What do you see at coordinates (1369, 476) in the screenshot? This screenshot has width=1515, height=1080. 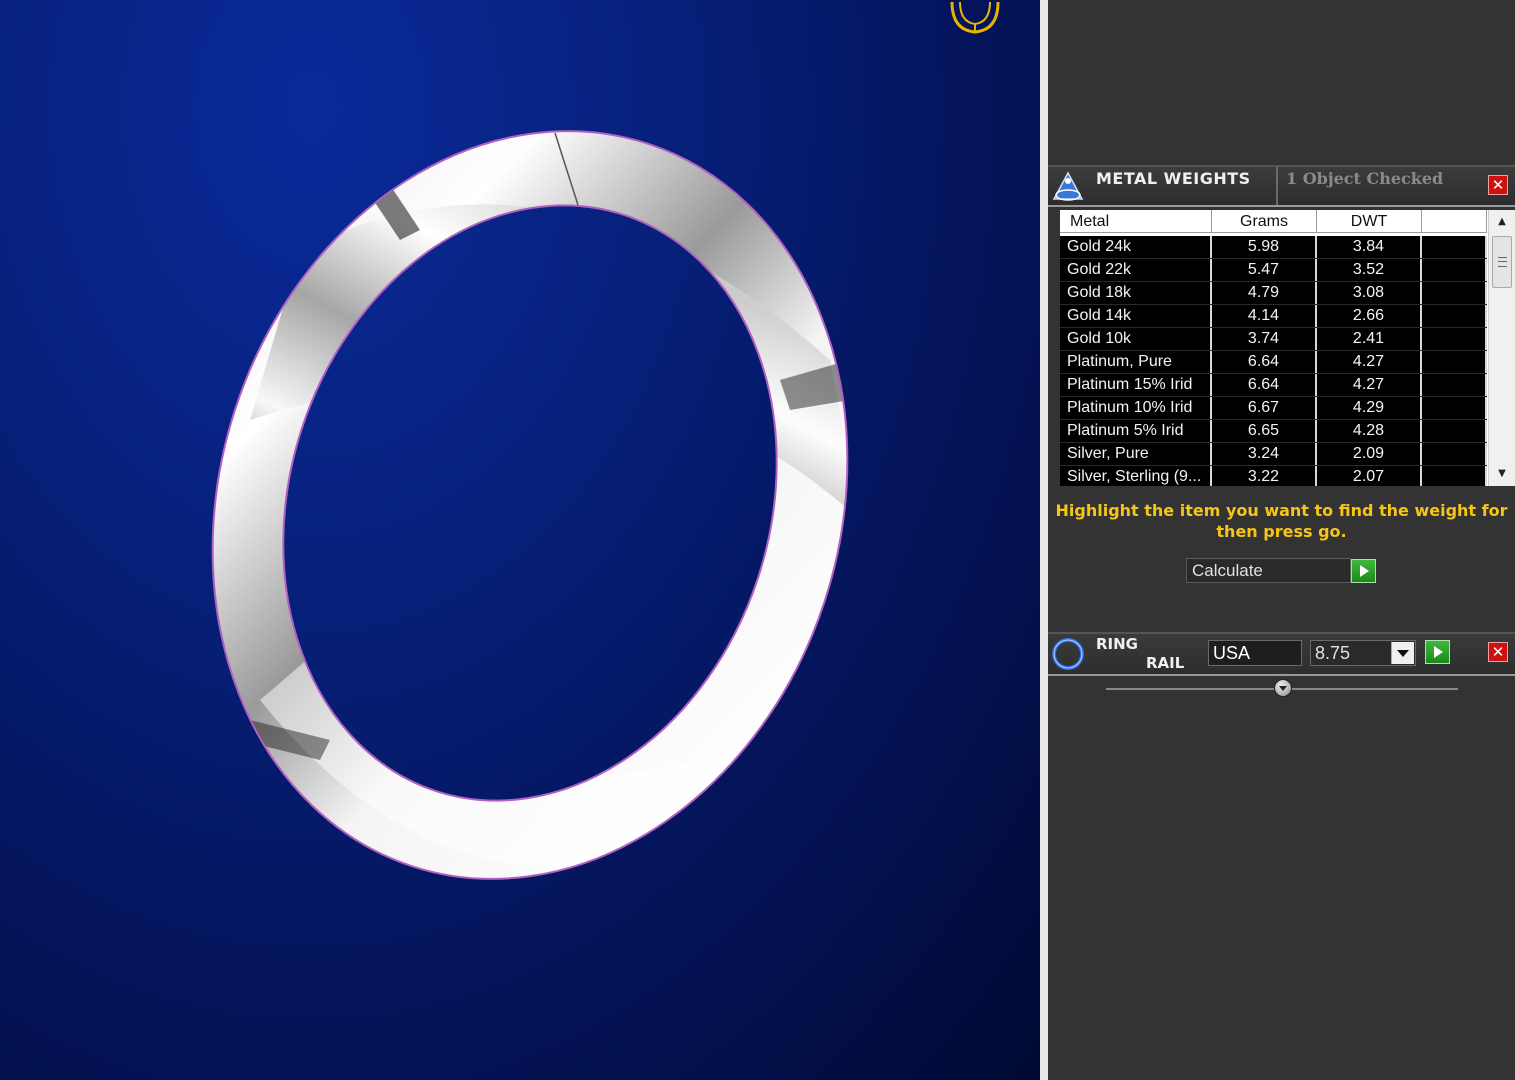 I see `dwt-cell: 2.07` at bounding box center [1369, 476].